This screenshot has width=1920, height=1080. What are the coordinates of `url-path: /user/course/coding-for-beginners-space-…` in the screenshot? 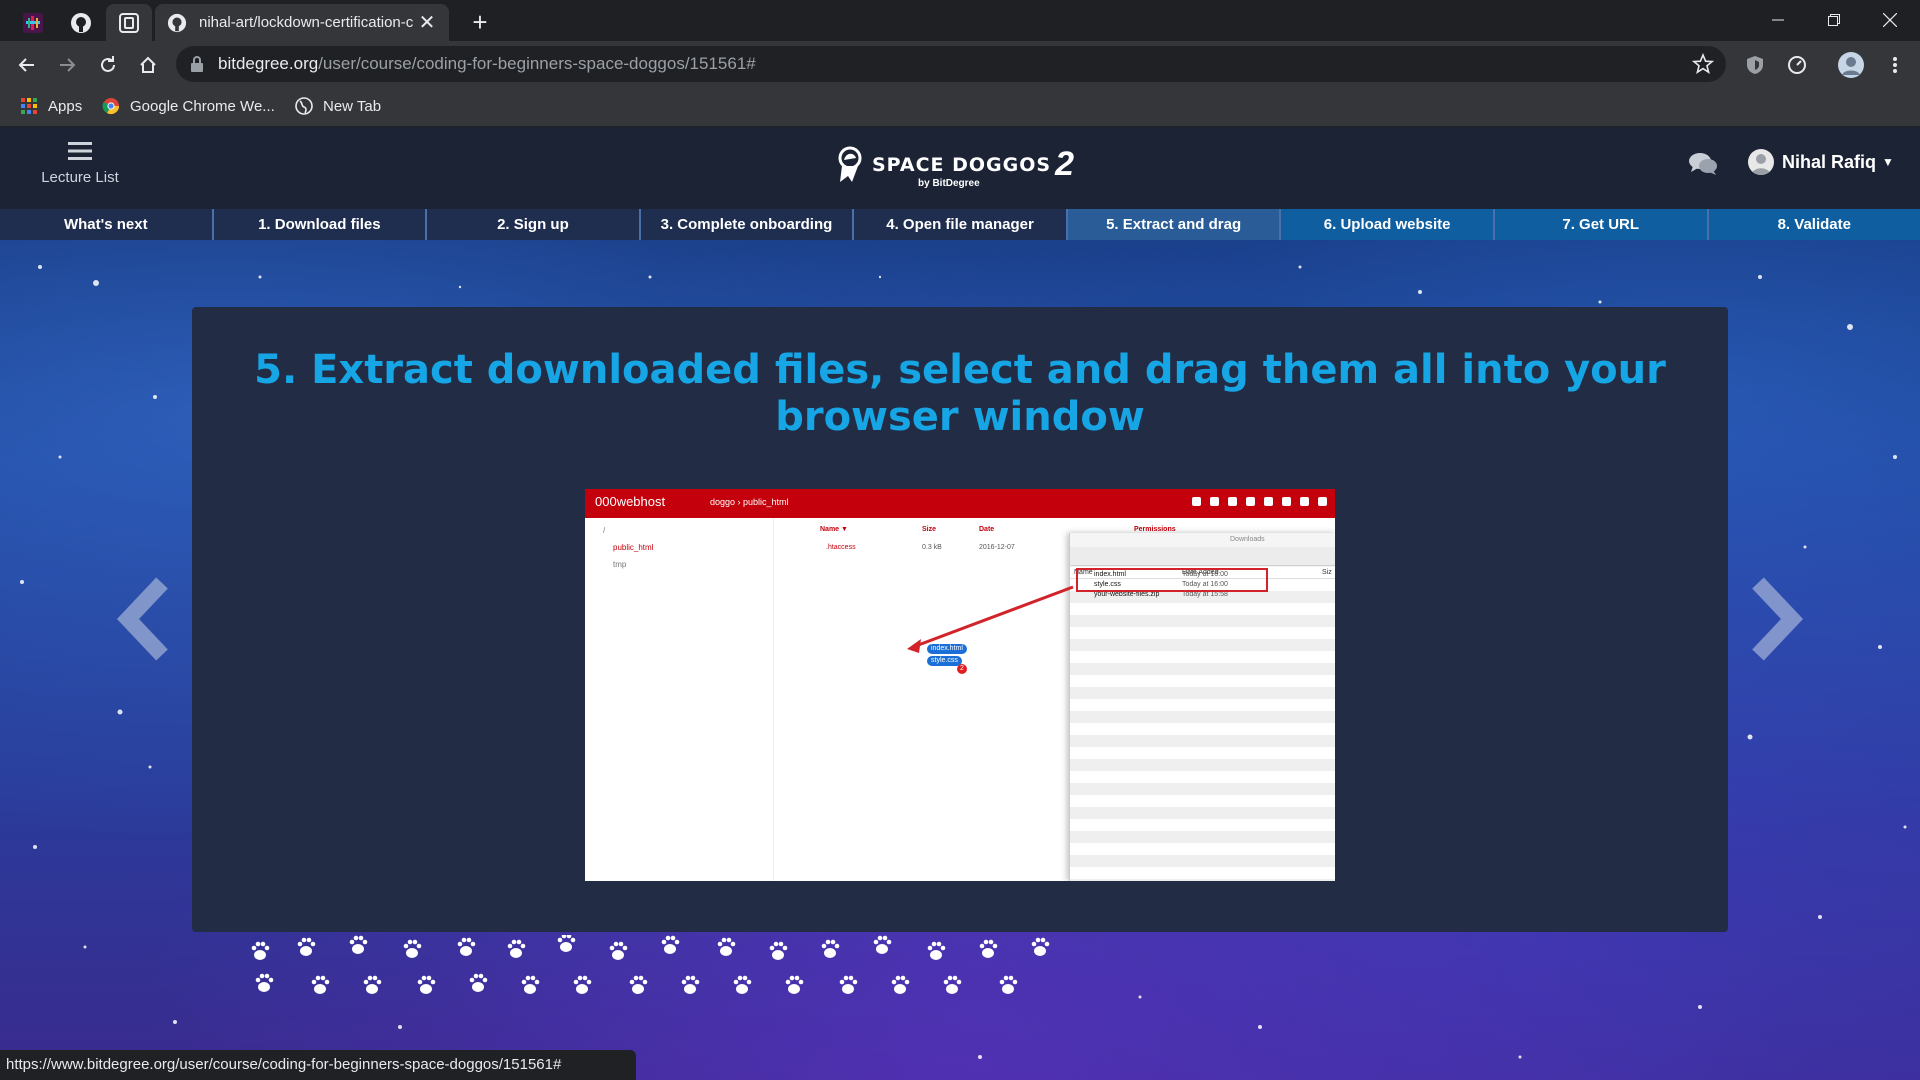 It's located at (537, 63).